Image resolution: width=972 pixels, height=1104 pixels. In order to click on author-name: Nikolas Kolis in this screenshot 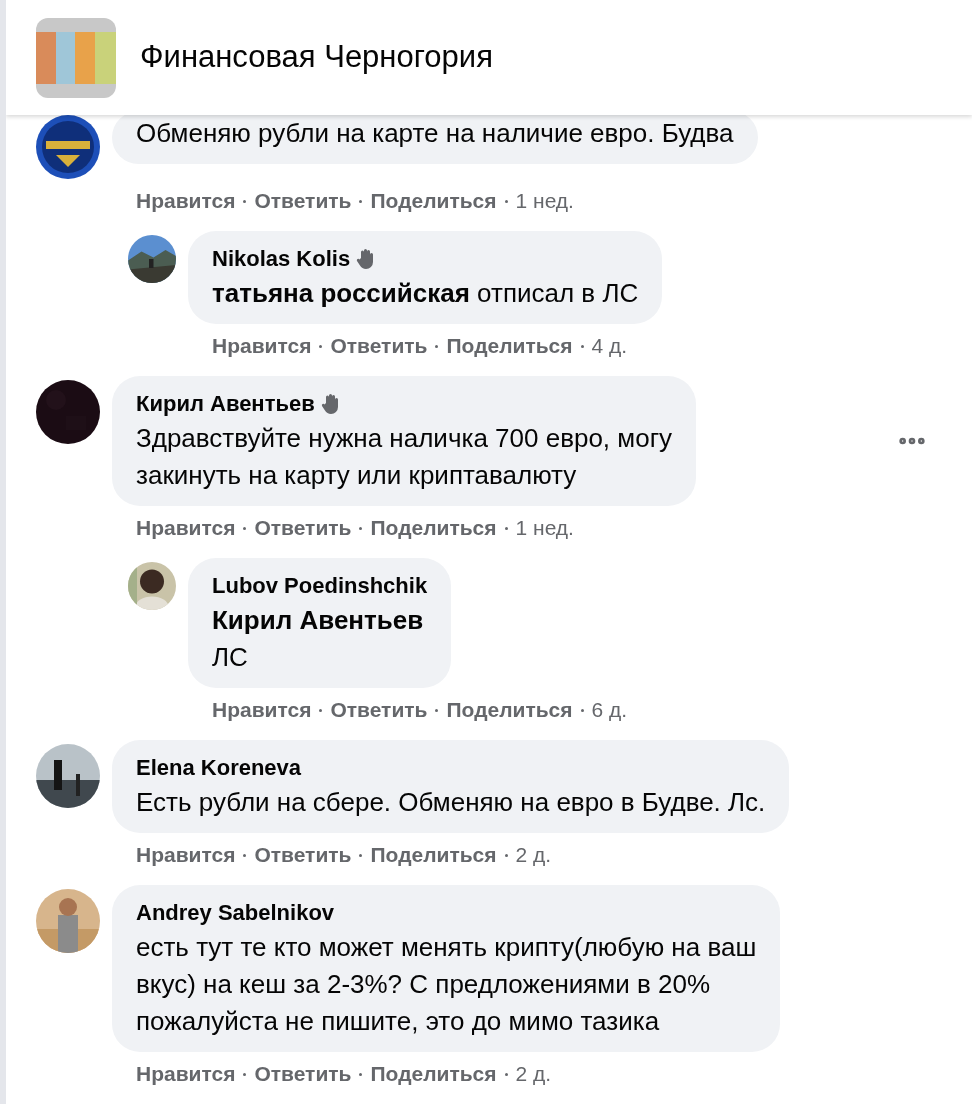, I will do `click(281, 259)`.